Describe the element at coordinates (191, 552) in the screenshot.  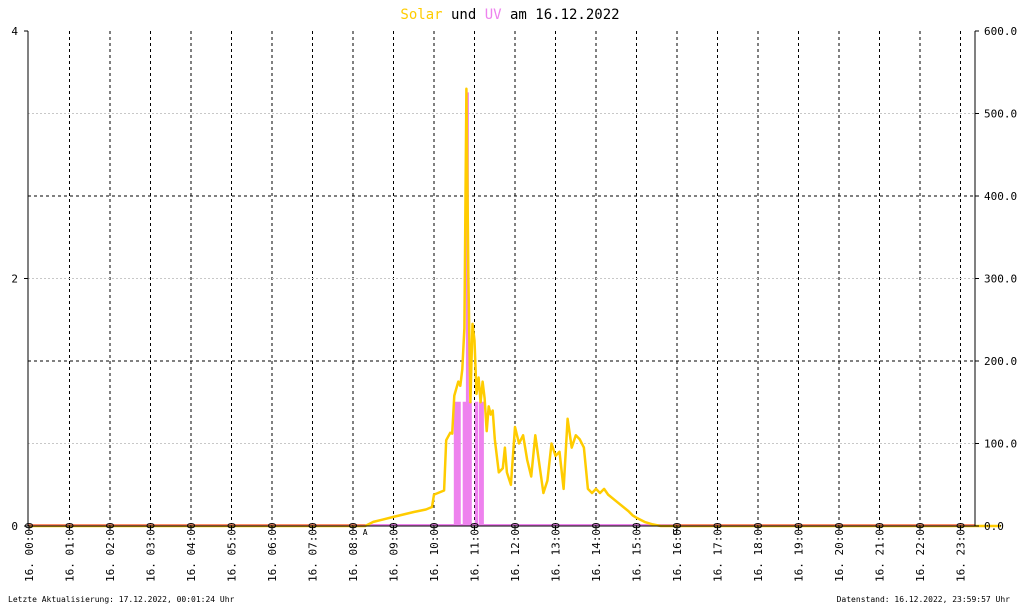
I see `x-tick-label: 16. 04:00` at that location.